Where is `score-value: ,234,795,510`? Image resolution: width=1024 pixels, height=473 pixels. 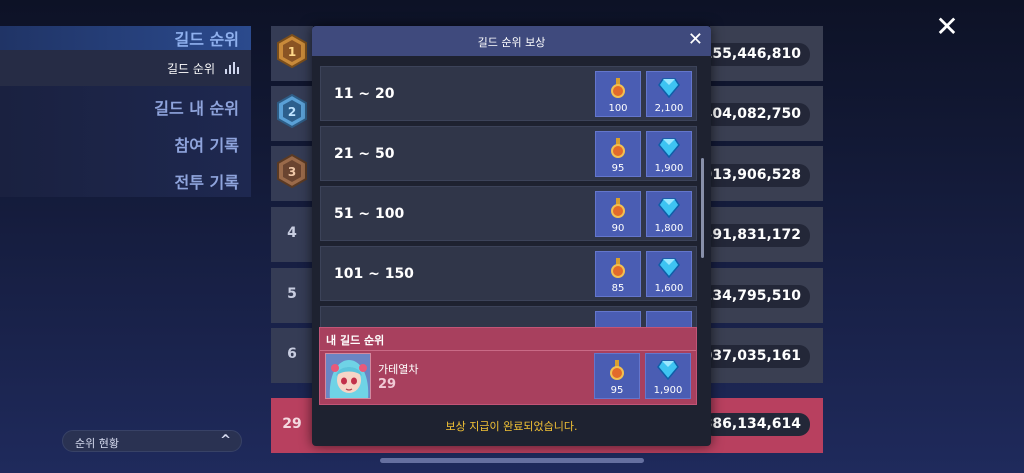 score-value: ,234,795,510 is located at coordinates (753, 296).